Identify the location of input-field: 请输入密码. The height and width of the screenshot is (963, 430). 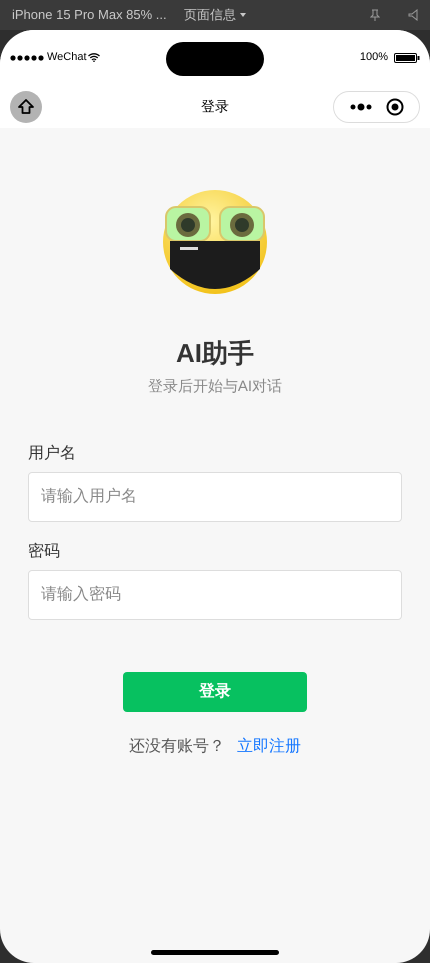
(215, 595).